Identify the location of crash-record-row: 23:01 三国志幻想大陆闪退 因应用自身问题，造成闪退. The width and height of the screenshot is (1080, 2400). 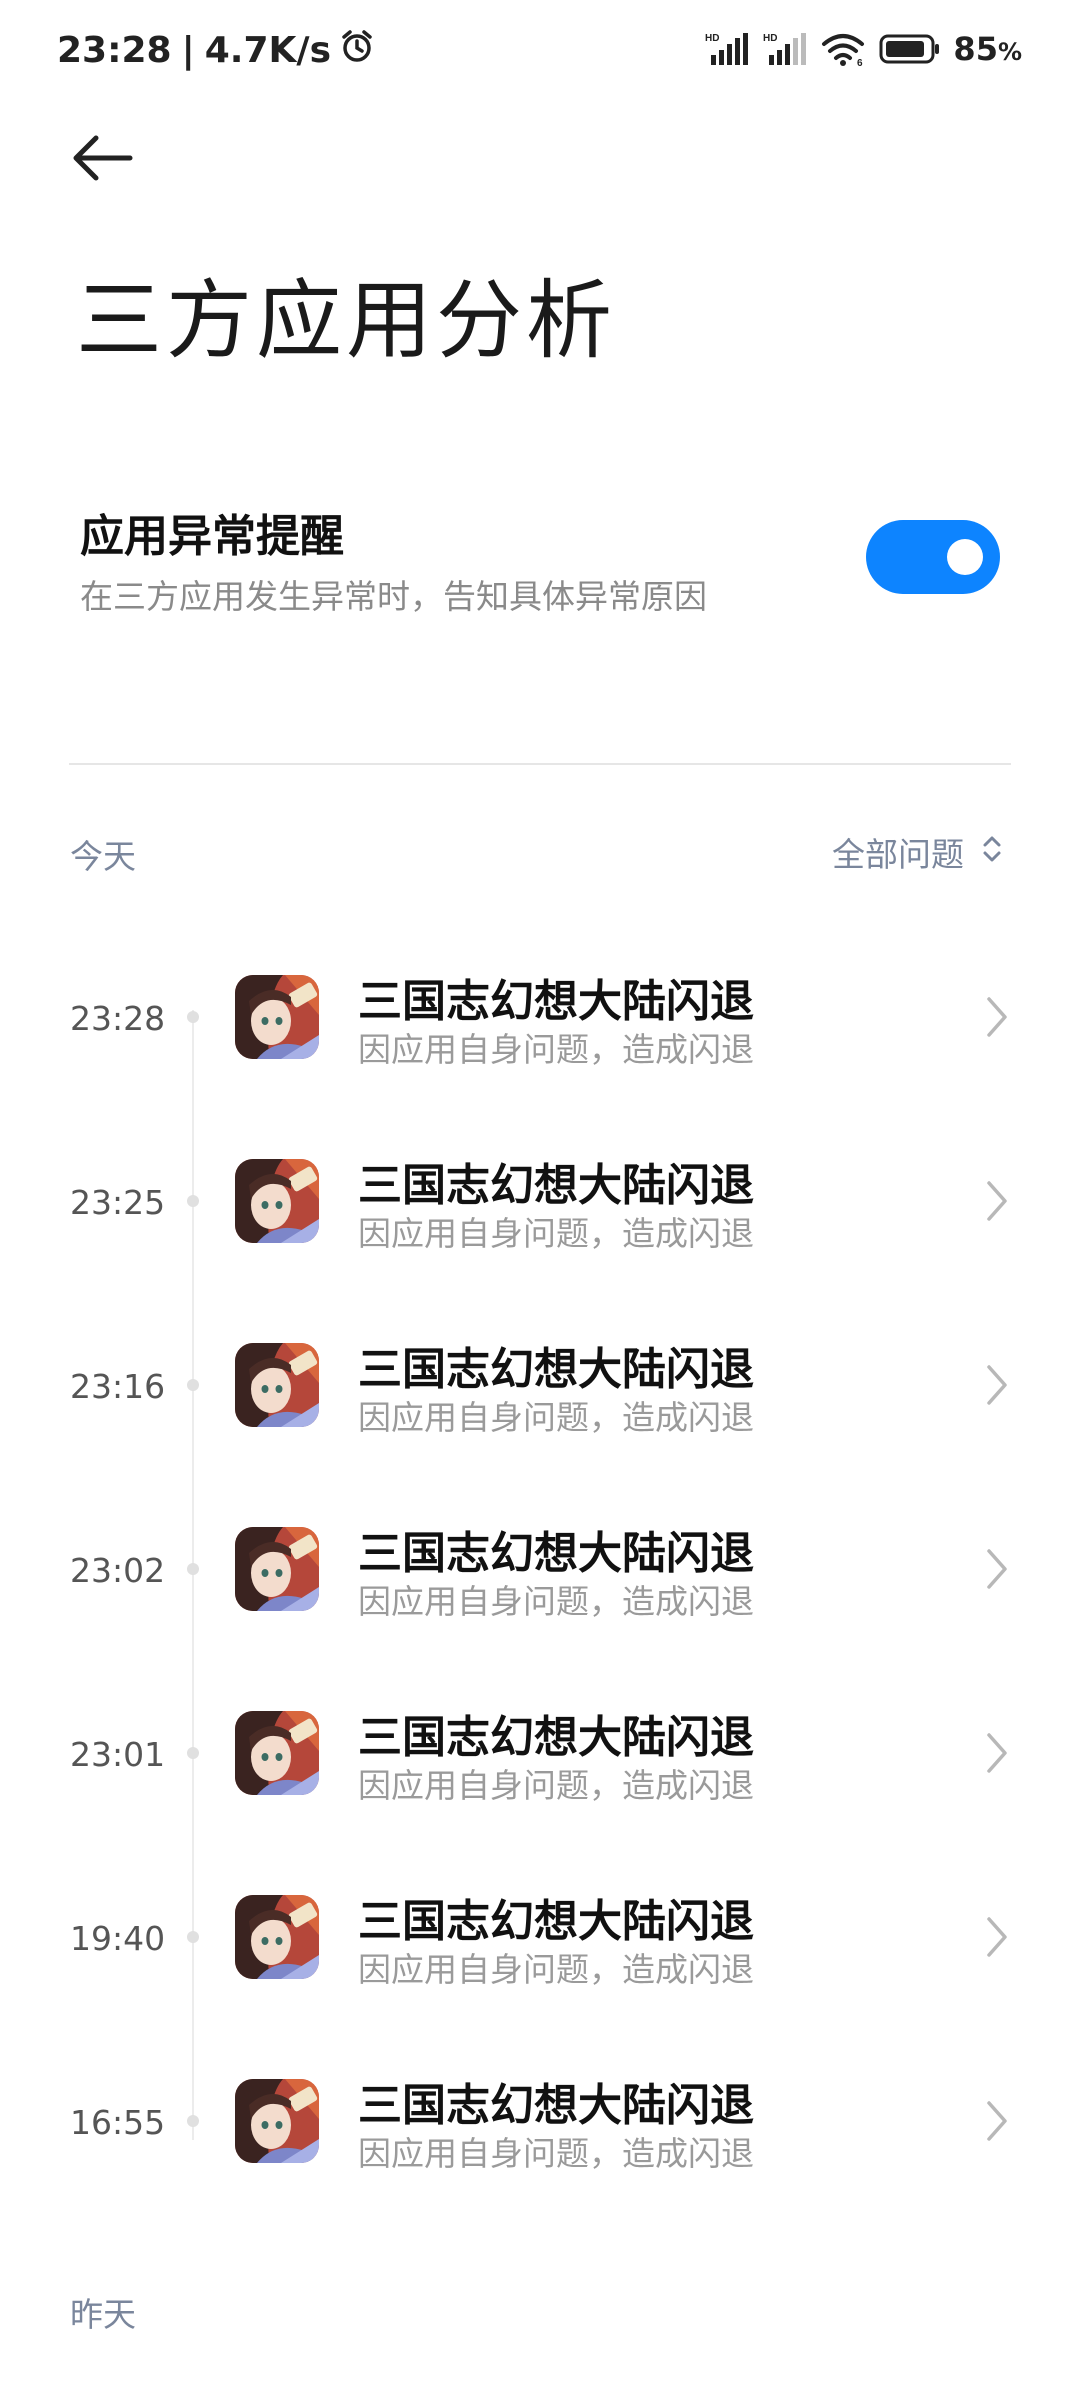
(540, 1763).